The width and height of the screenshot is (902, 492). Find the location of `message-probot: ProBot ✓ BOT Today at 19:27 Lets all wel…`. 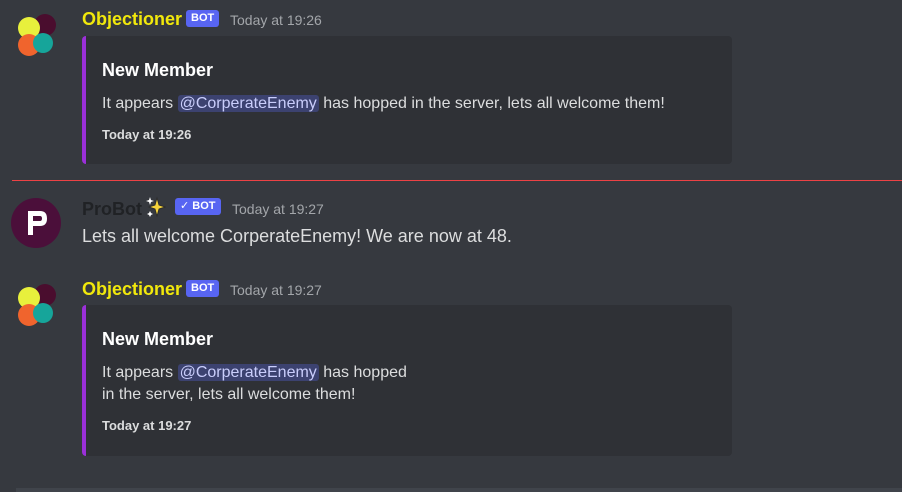

message-probot: ProBot ✓ BOT Today at 19:27 Lets all wel… is located at coordinates (451, 225).